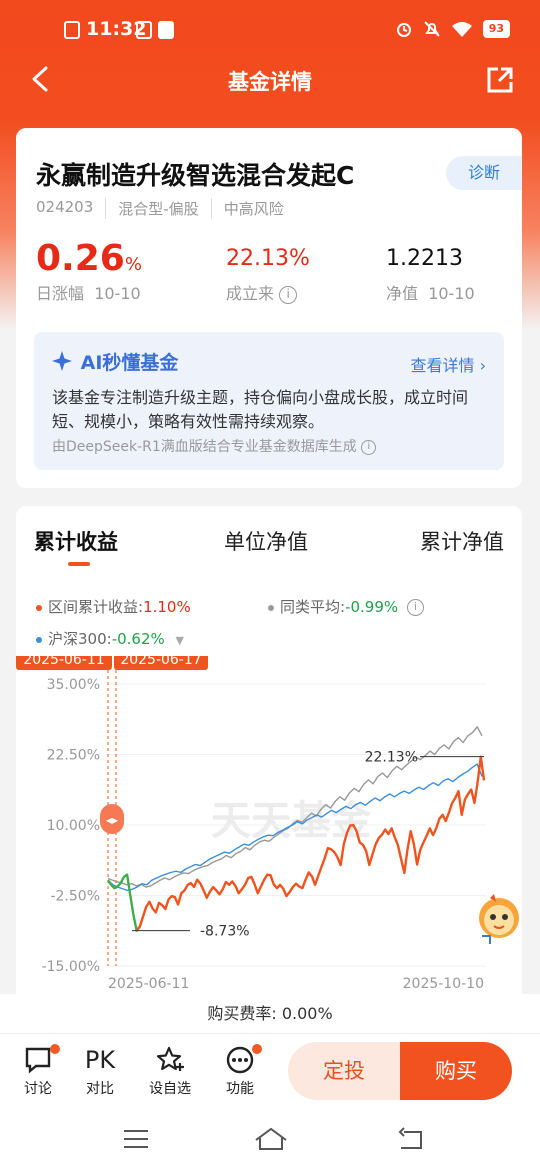 The image size is (540, 1170). I want to click on buy-button: 购买, so click(456, 1071).